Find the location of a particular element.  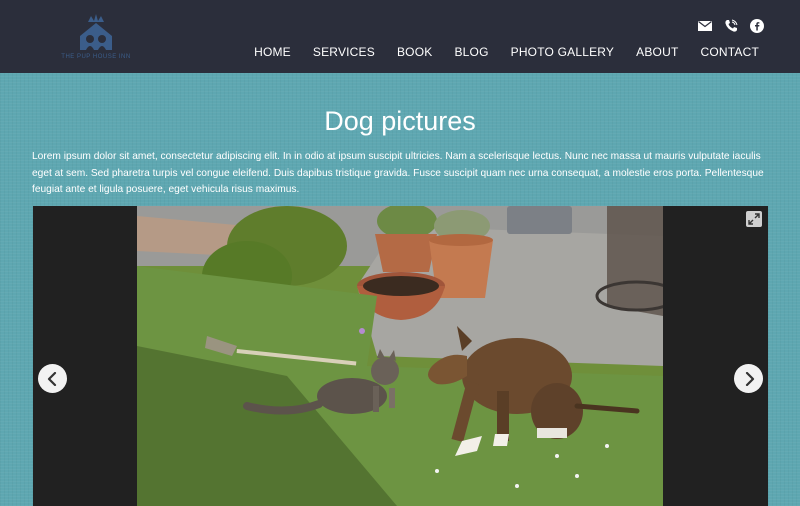

nav-contact: CONTACT is located at coordinates (729, 52).